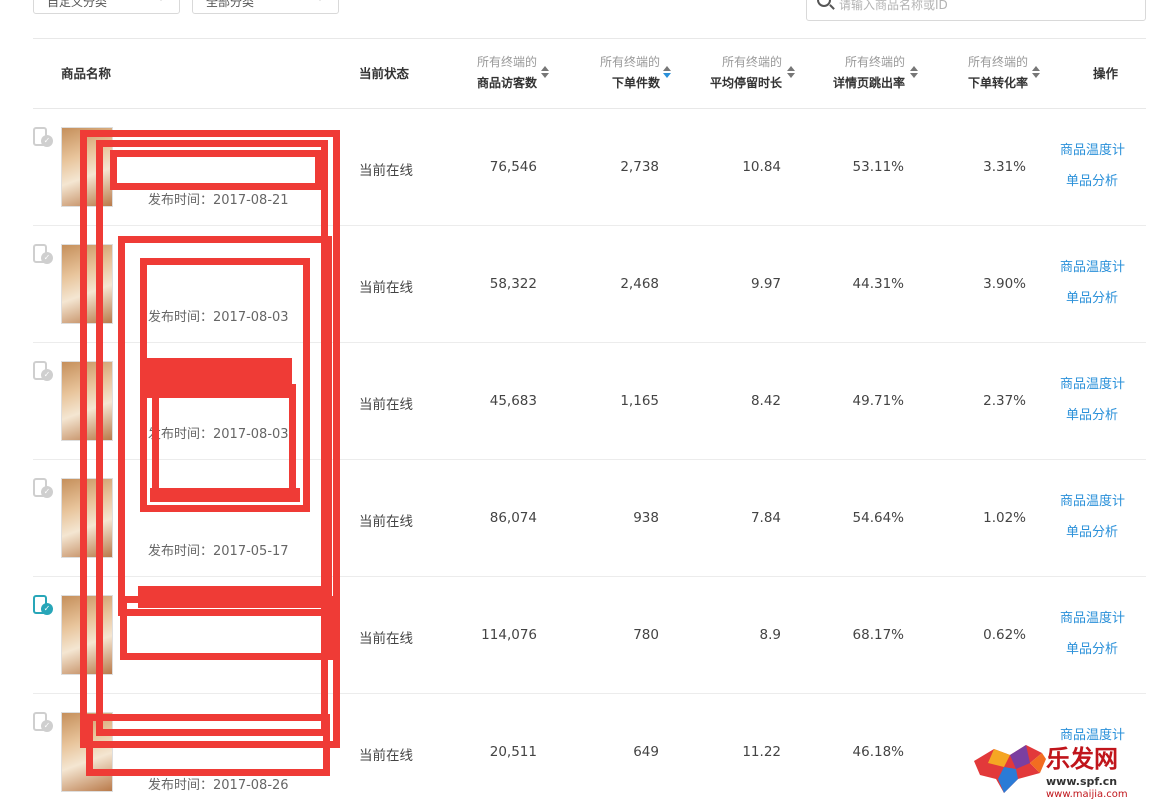 The image size is (1158, 803). What do you see at coordinates (513, 167) in the screenshot?
I see `visitors-value: 76,546` at bounding box center [513, 167].